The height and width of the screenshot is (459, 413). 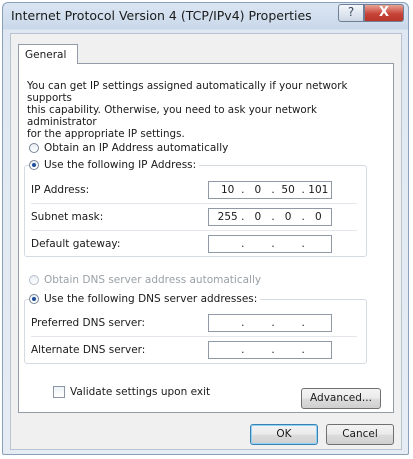 What do you see at coordinates (288, 190) in the screenshot?
I see `ip-address-octet-3: 50` at bounding box center [288, 190].